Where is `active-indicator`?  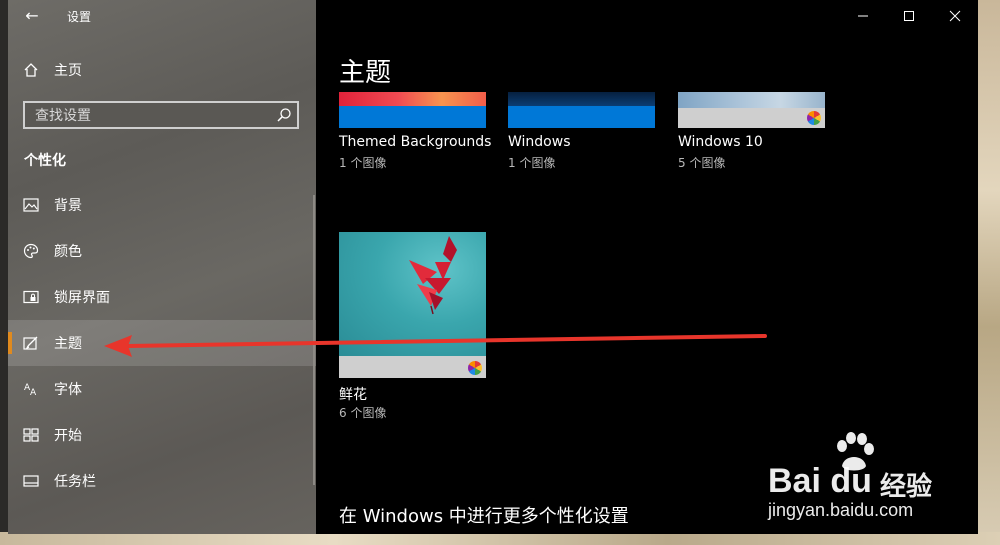 active-indicator is located at coordinates (10, 343).